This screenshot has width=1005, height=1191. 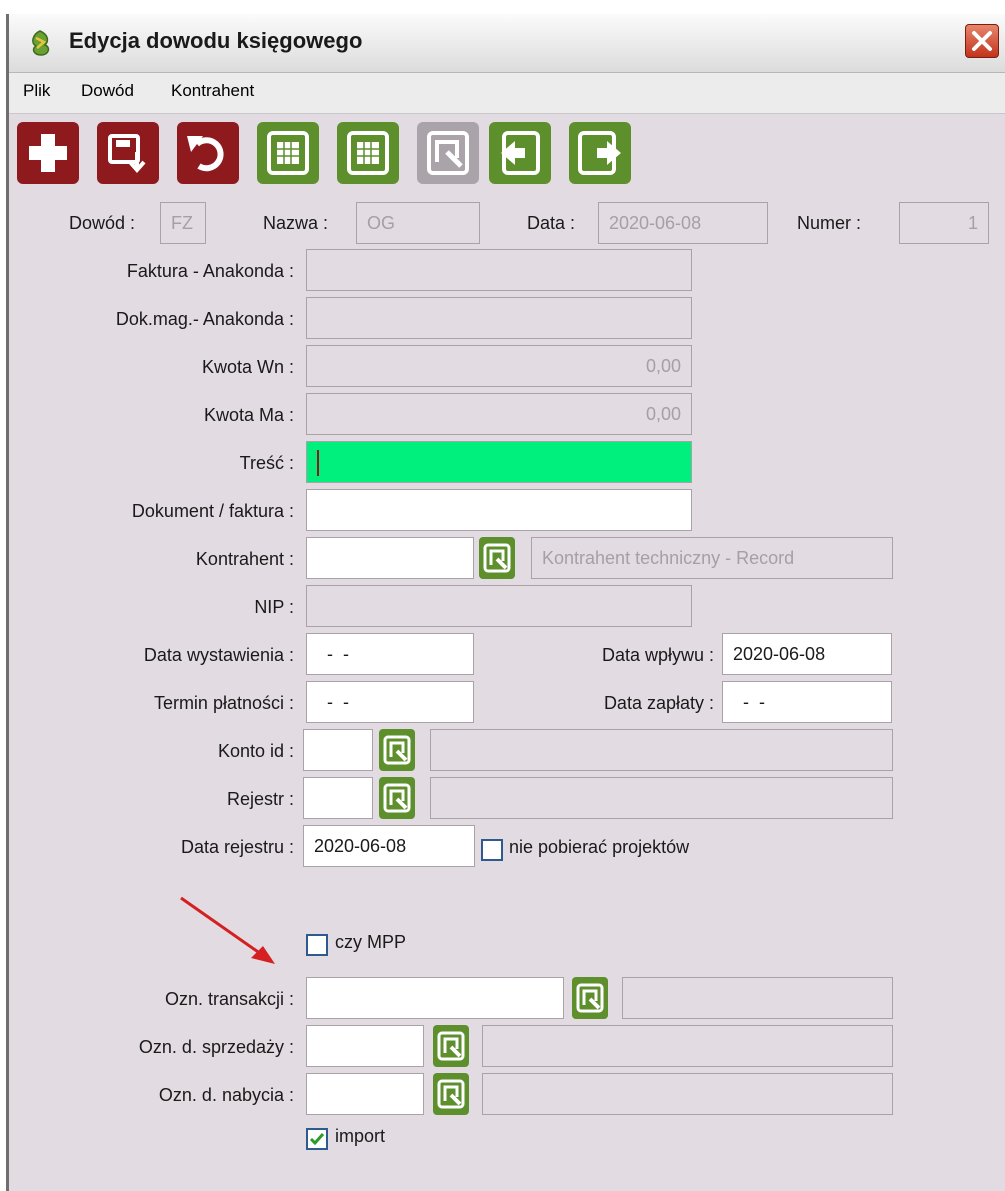 What do you see at coordinates (360, 1136) in the screenshot?
I see `import-label: import` at bounding box center [360, 1136].